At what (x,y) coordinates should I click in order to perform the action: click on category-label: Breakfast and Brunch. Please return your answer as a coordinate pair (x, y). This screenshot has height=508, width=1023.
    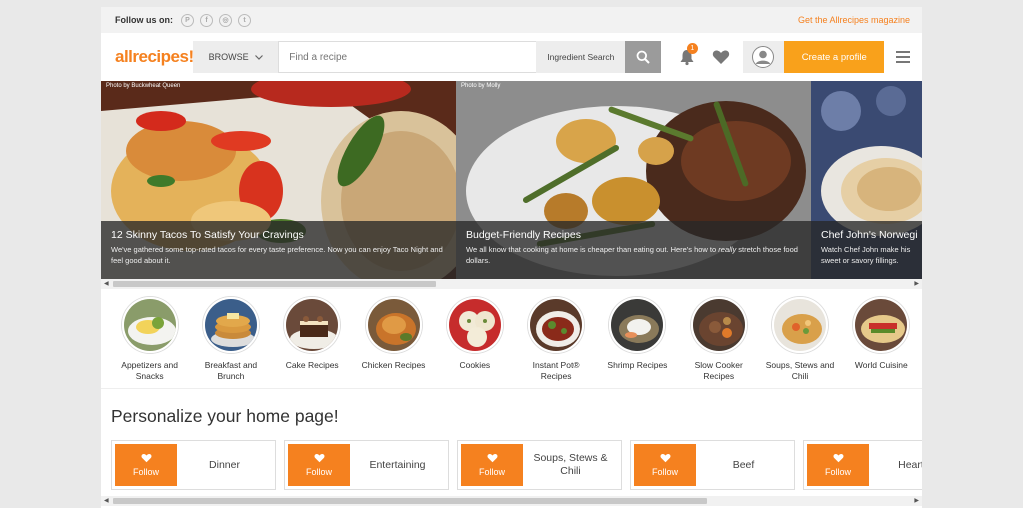
    Looking at the image, I should click on (231, 370).